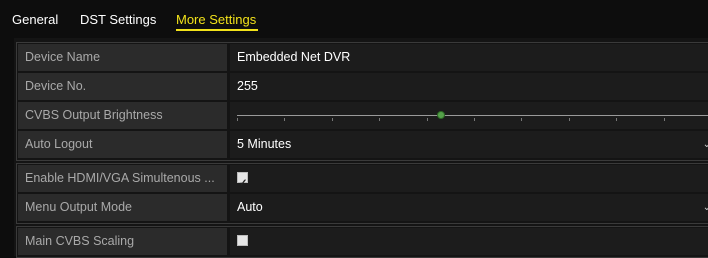  What do you see at coordinates (472, 115) in the screenshot?
I see `slider-track` at bounding box center [472, 115].